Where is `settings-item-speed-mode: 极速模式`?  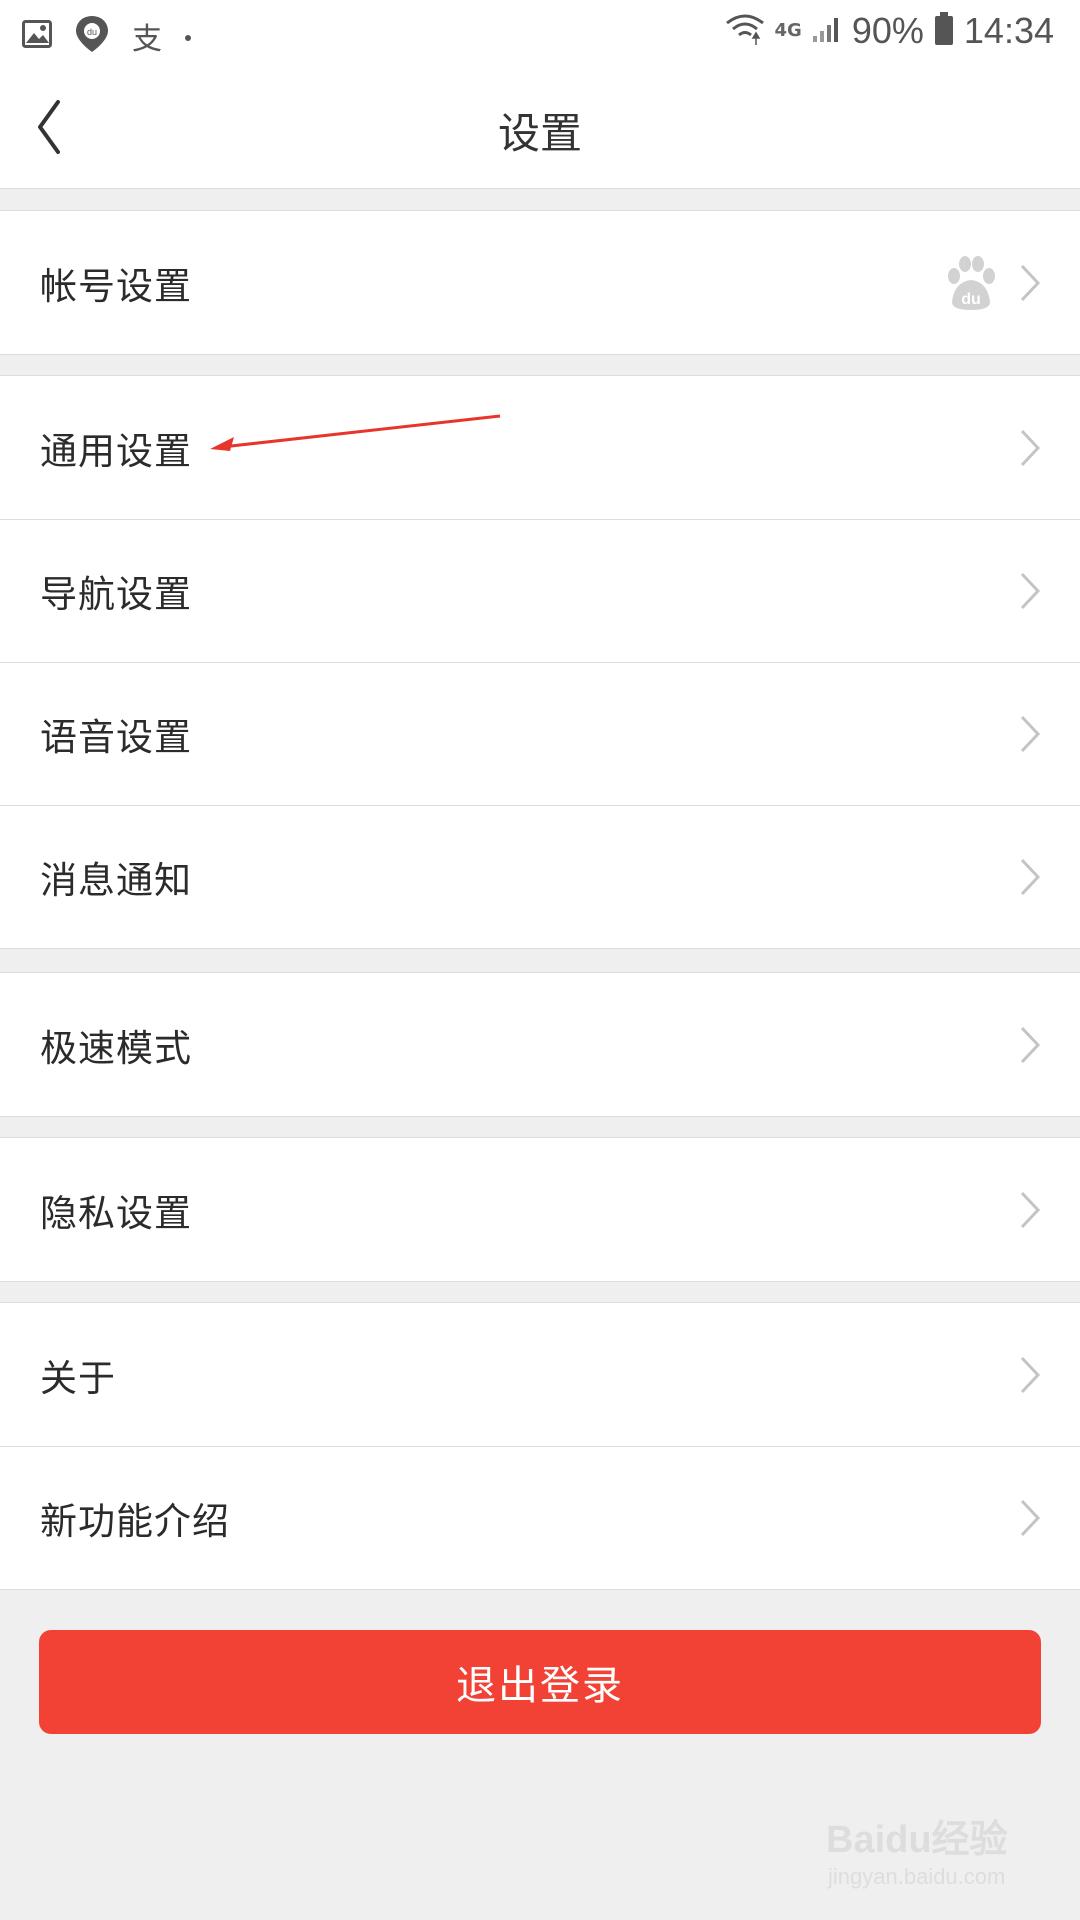
settings-item-speed-mode: 极速模式 is located at coordinates (540, 1044).